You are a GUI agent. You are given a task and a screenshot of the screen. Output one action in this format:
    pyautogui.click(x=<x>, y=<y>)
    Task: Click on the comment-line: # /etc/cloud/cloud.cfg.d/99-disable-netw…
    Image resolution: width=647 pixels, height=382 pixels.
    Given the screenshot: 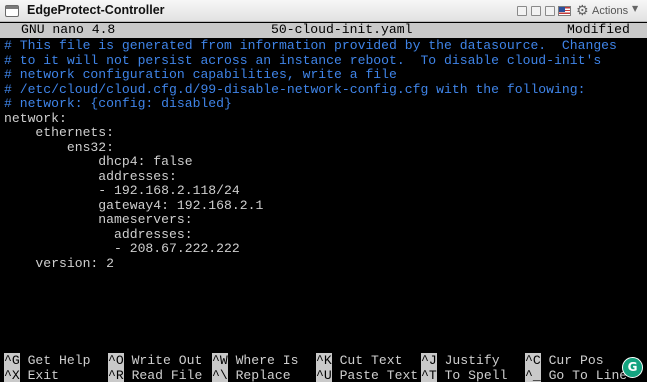 What is the action you would take?
    pyautogui.click(x=295, y=89)
    